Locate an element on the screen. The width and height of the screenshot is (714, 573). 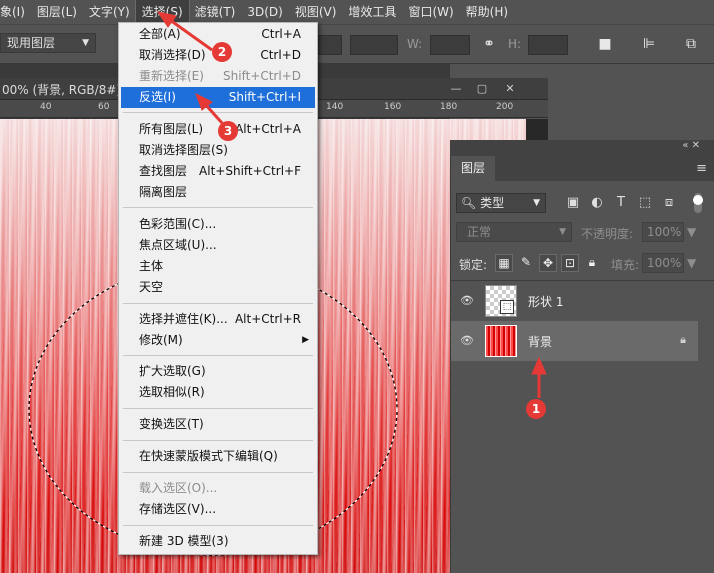
option-field is located at coordinates (330, 45).